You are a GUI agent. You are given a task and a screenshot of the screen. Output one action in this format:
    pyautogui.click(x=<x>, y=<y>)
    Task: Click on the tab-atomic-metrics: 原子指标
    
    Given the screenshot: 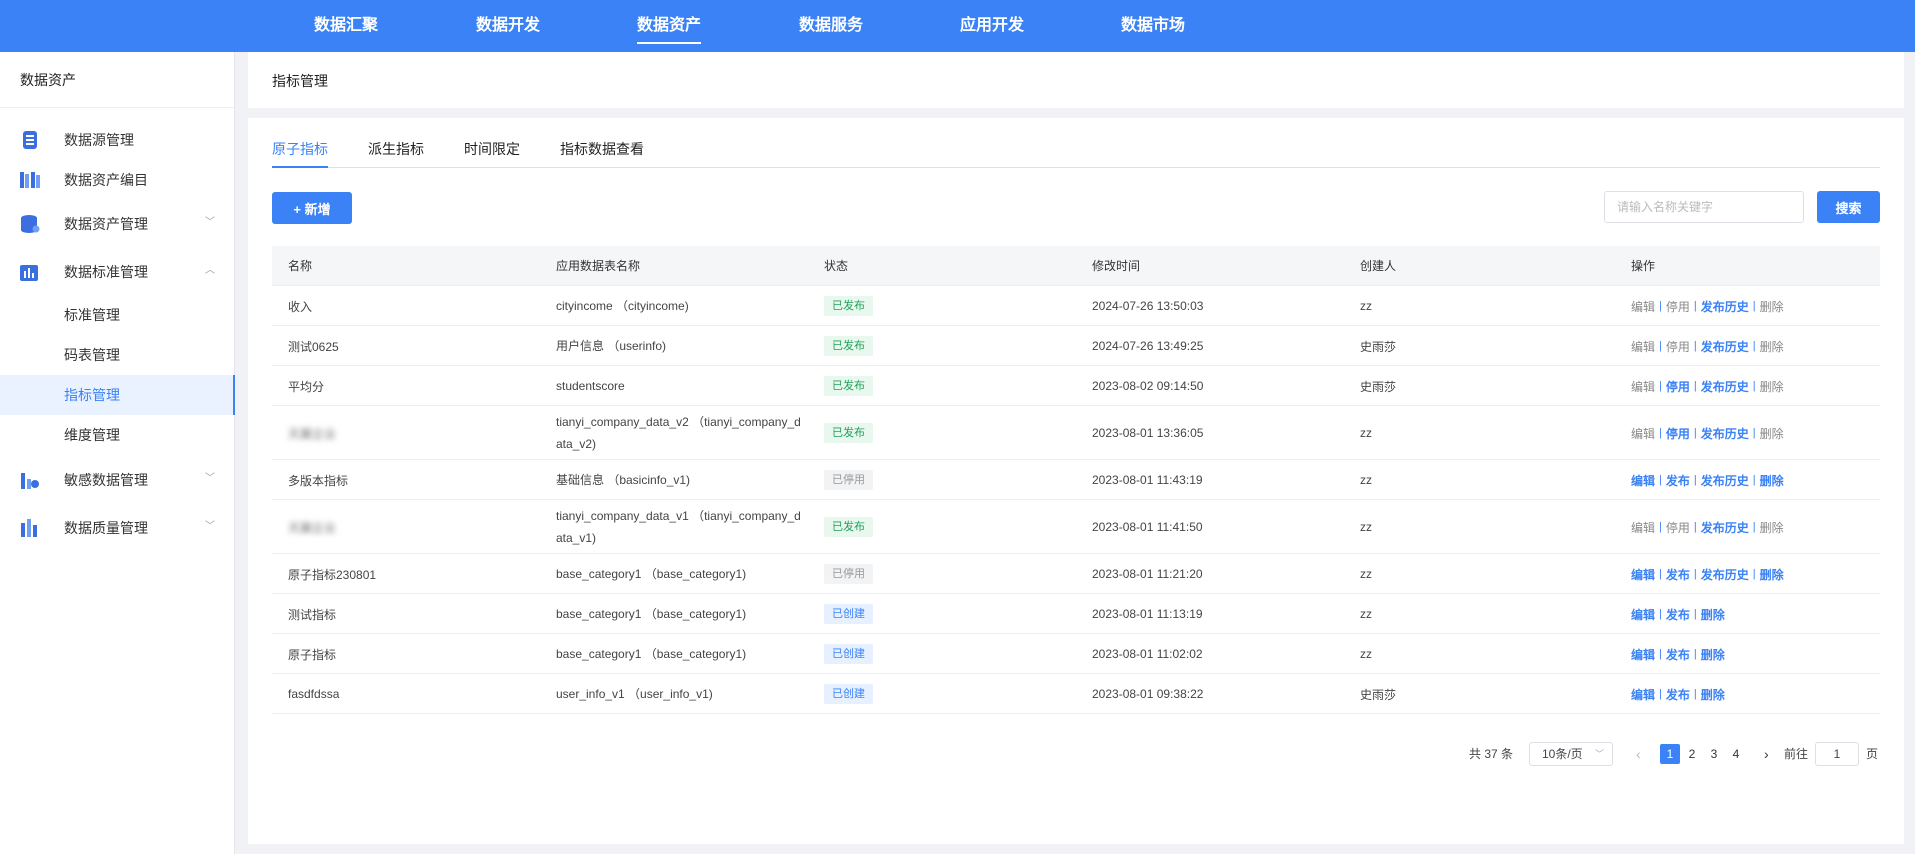 What is the action you would take?
    pyautogui.click(x=300, y=153)
    